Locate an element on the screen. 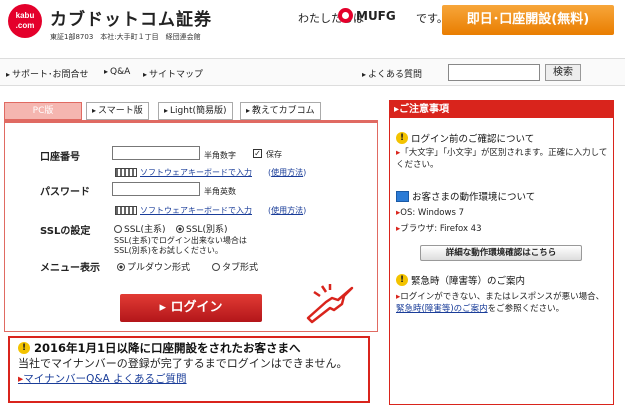 The width and height of the screenshot is (625, 405). tab-light: ▸ Light(簡易版) is located at coordinates (195, 111).